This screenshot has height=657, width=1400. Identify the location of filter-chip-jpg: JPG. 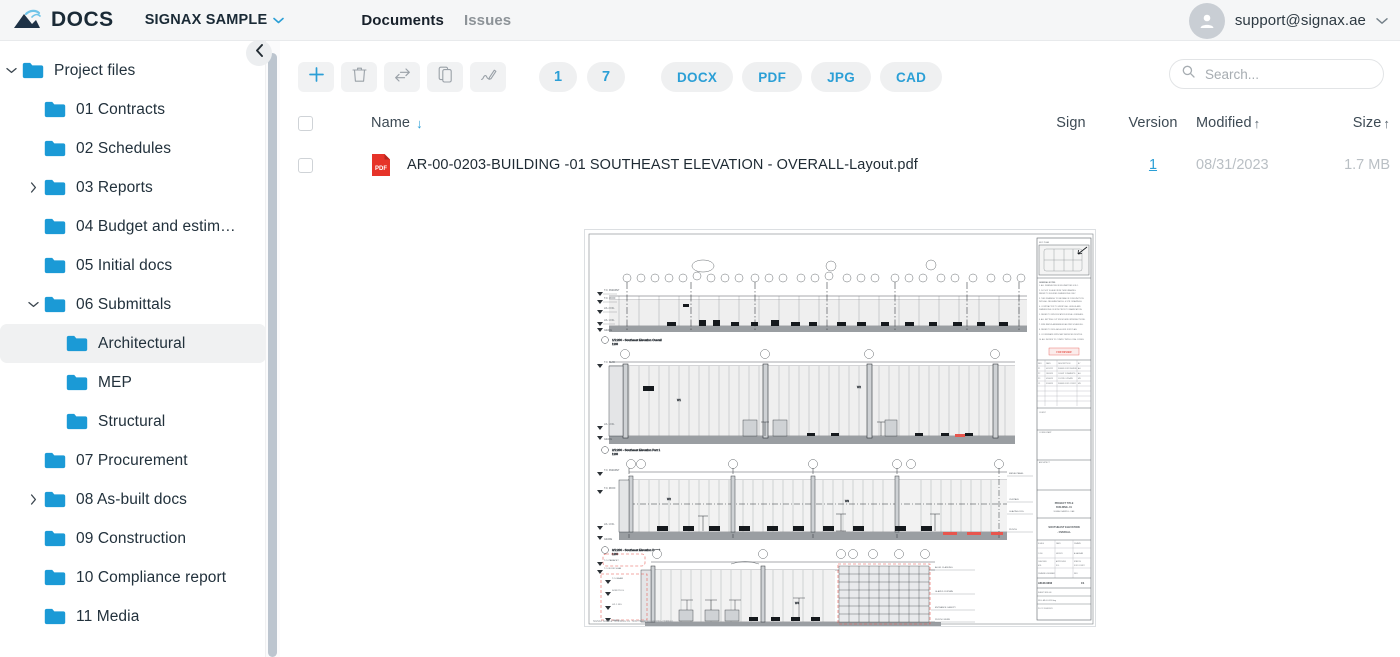
(841, 77).